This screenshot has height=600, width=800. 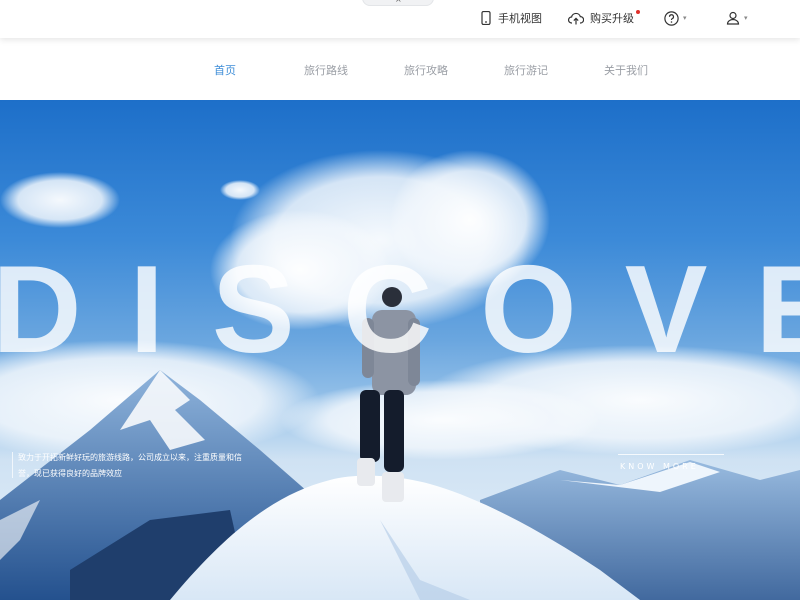 What do you see at coordinates (576, 18) in the screenshot?
I see `cloud-upload-icon` at bounding box center [576, 18].